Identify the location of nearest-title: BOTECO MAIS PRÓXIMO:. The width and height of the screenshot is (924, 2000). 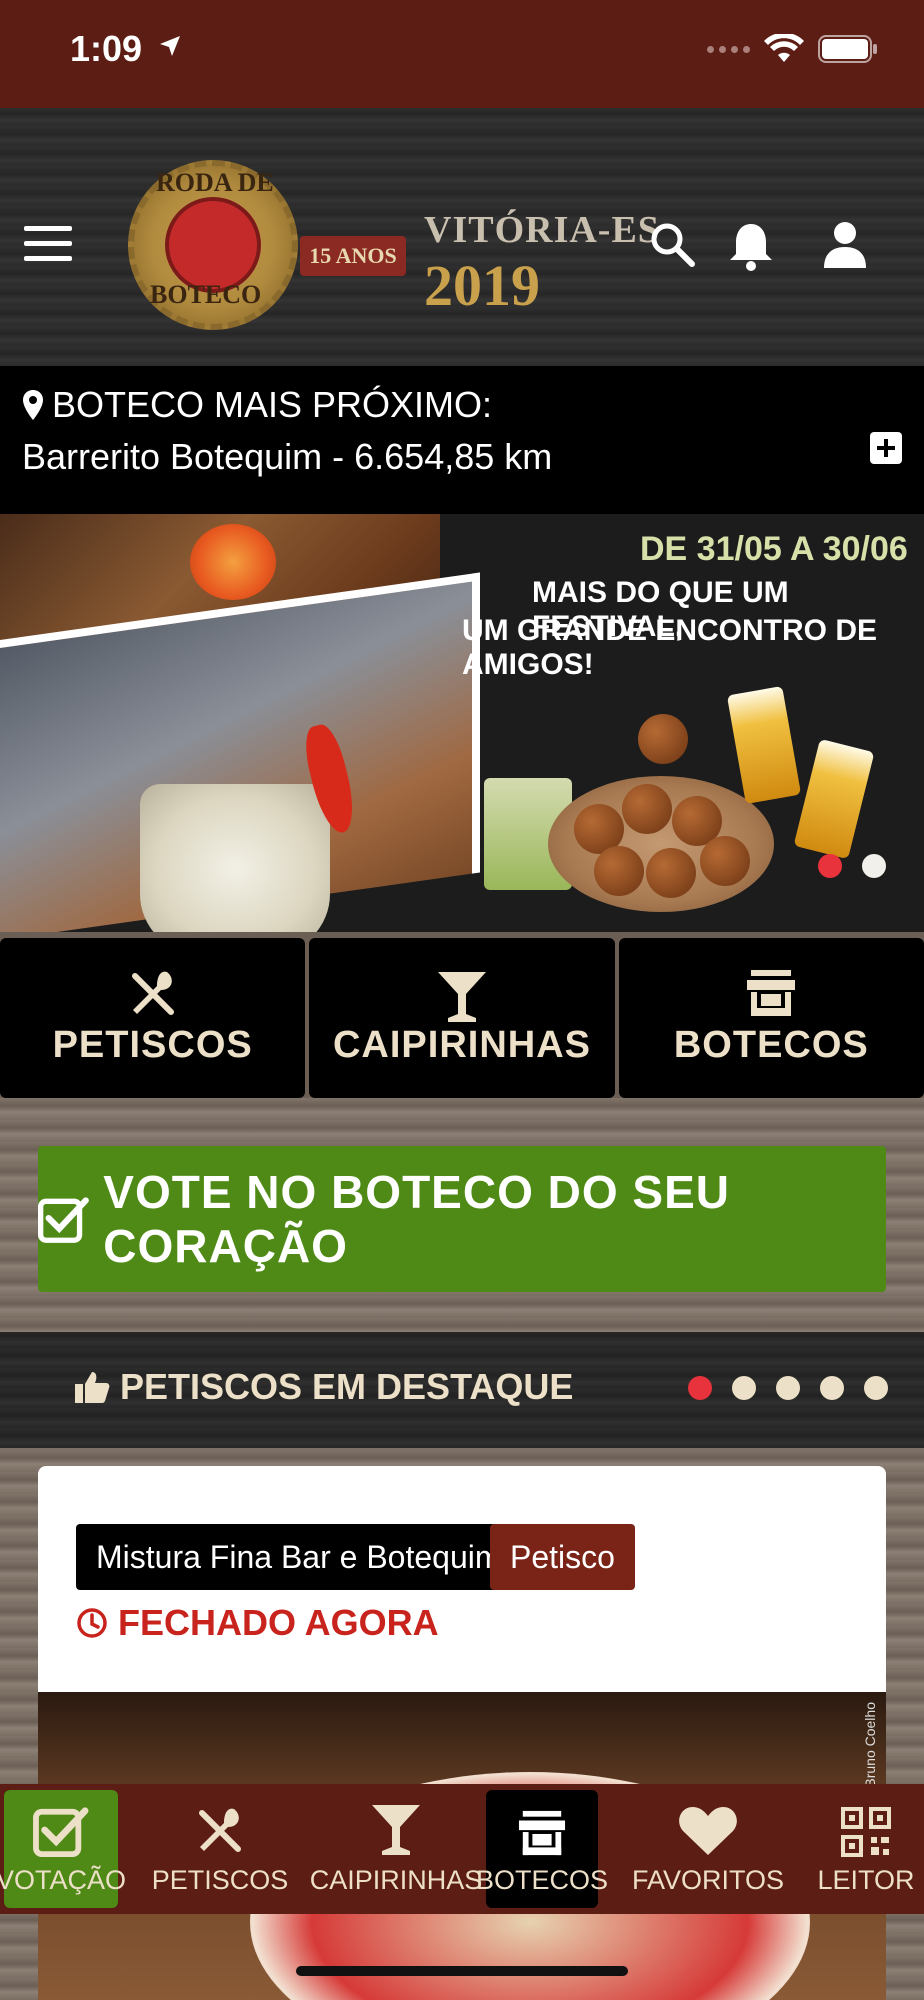
(272, 404).